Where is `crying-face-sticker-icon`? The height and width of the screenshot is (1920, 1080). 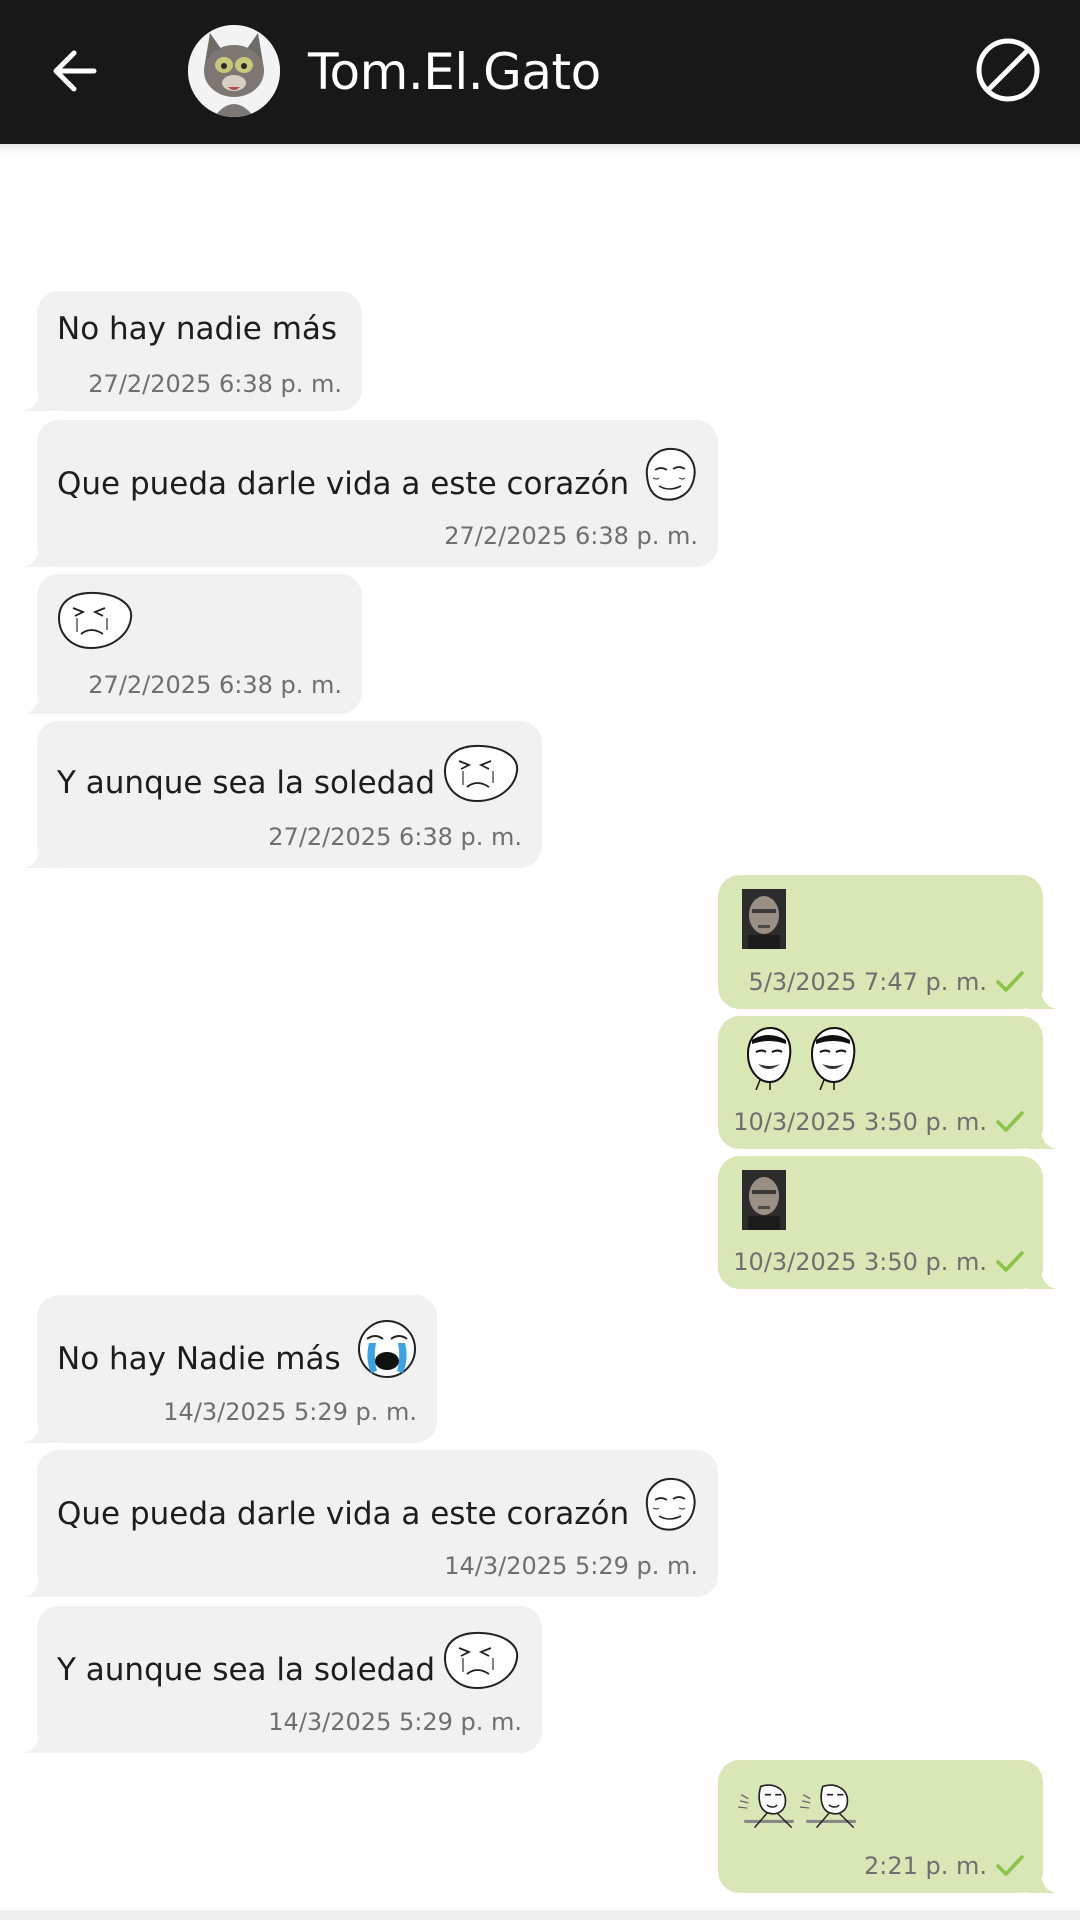 crying-face-sticker-icon is located at coordinates (387, 1349).